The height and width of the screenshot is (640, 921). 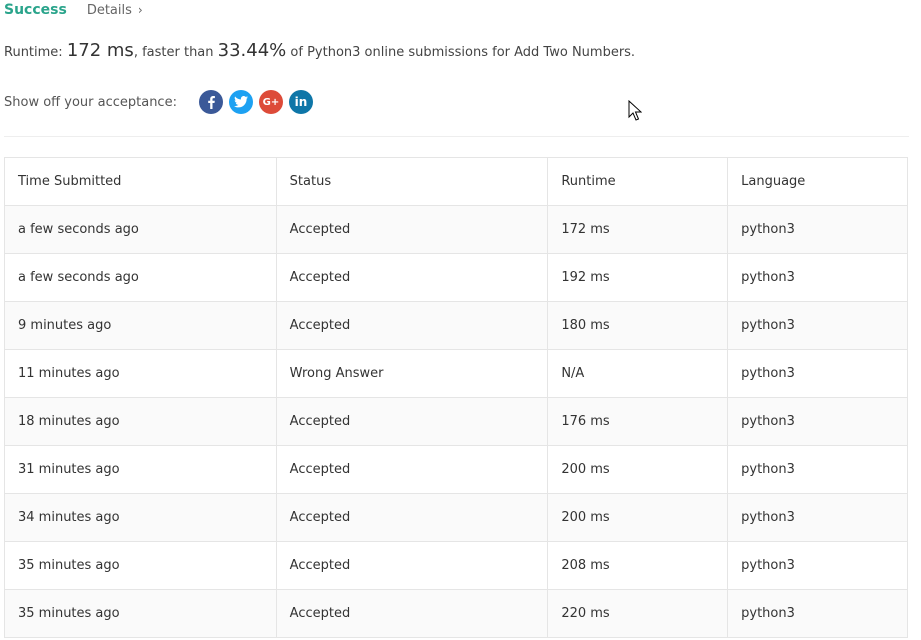 What do you see at coordinates (638, 373) in the screenshot?
I see `runtime-cell: N/A` at bounding box center [638, 373].